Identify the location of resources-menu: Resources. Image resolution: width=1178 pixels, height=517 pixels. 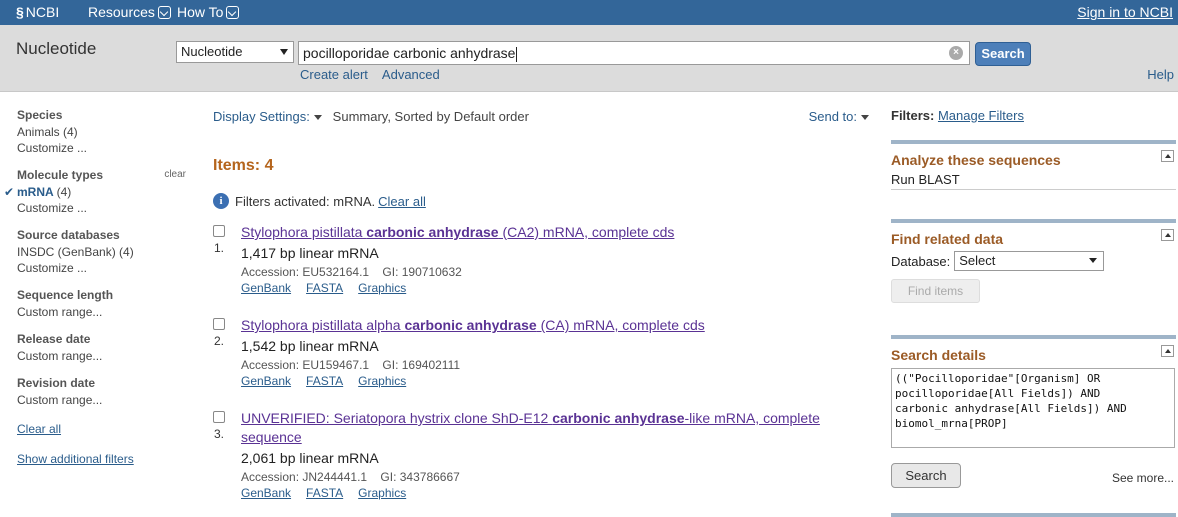
(129, 12).